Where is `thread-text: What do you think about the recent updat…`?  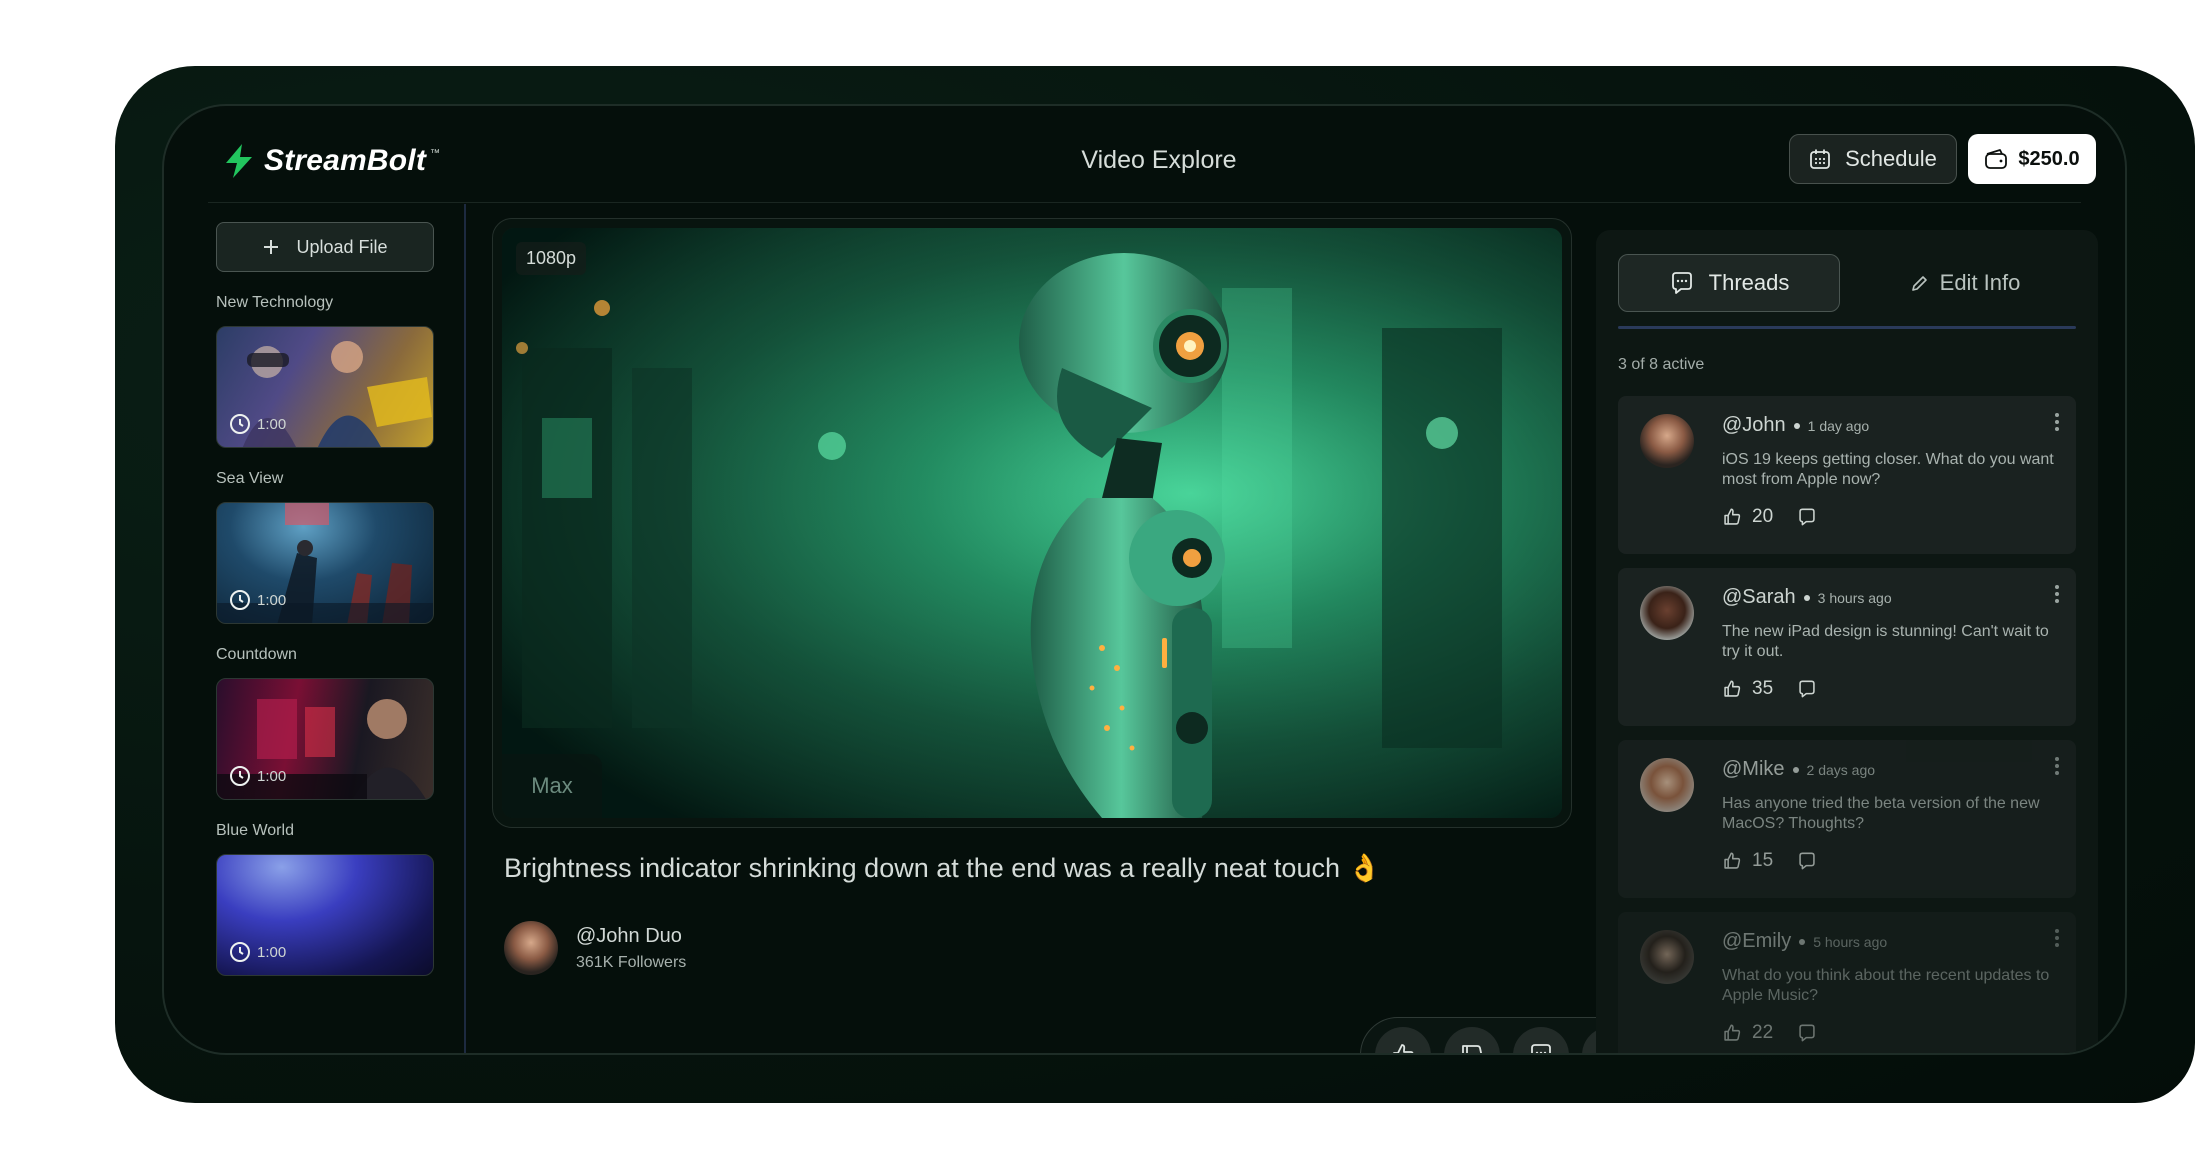
thread-text: What do you think about the recent updat… is located at coordinates (1886, 985).